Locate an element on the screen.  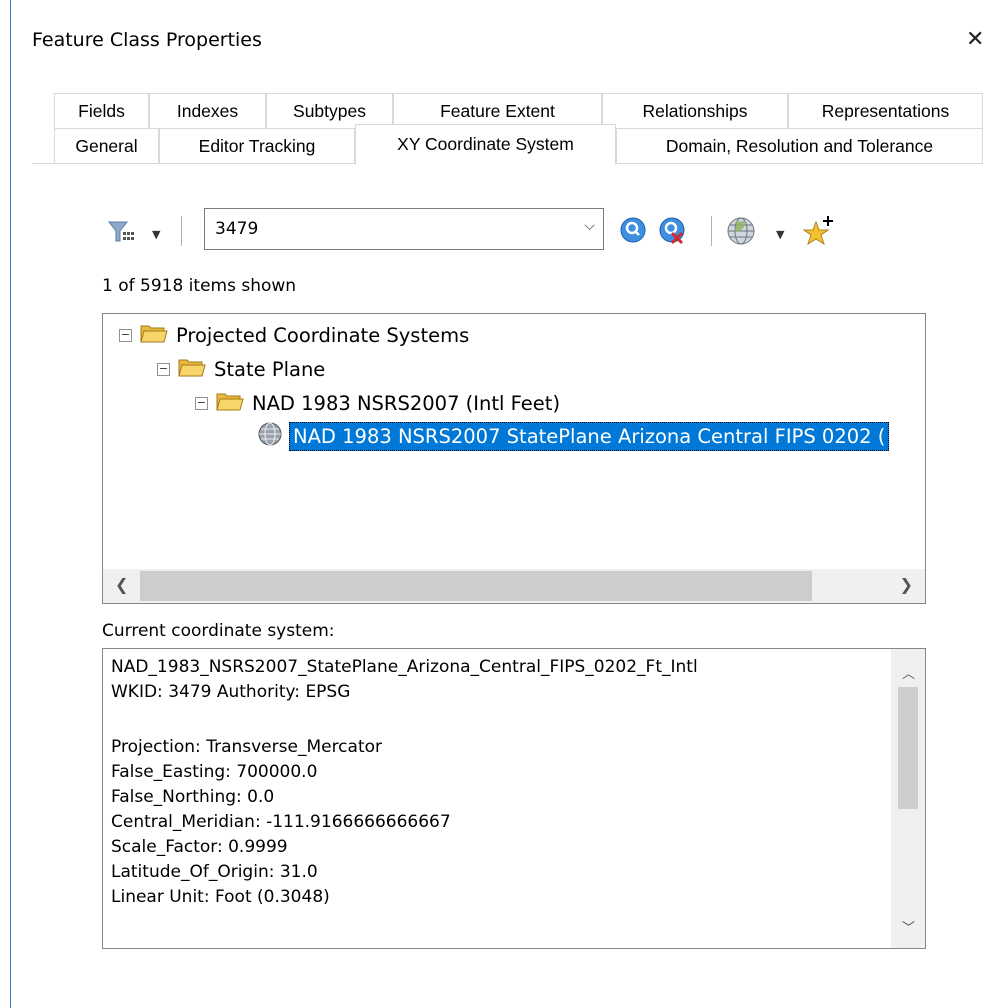
horizontal-scrollbar: ❮ ❯ is located at coordinates (514, 586).